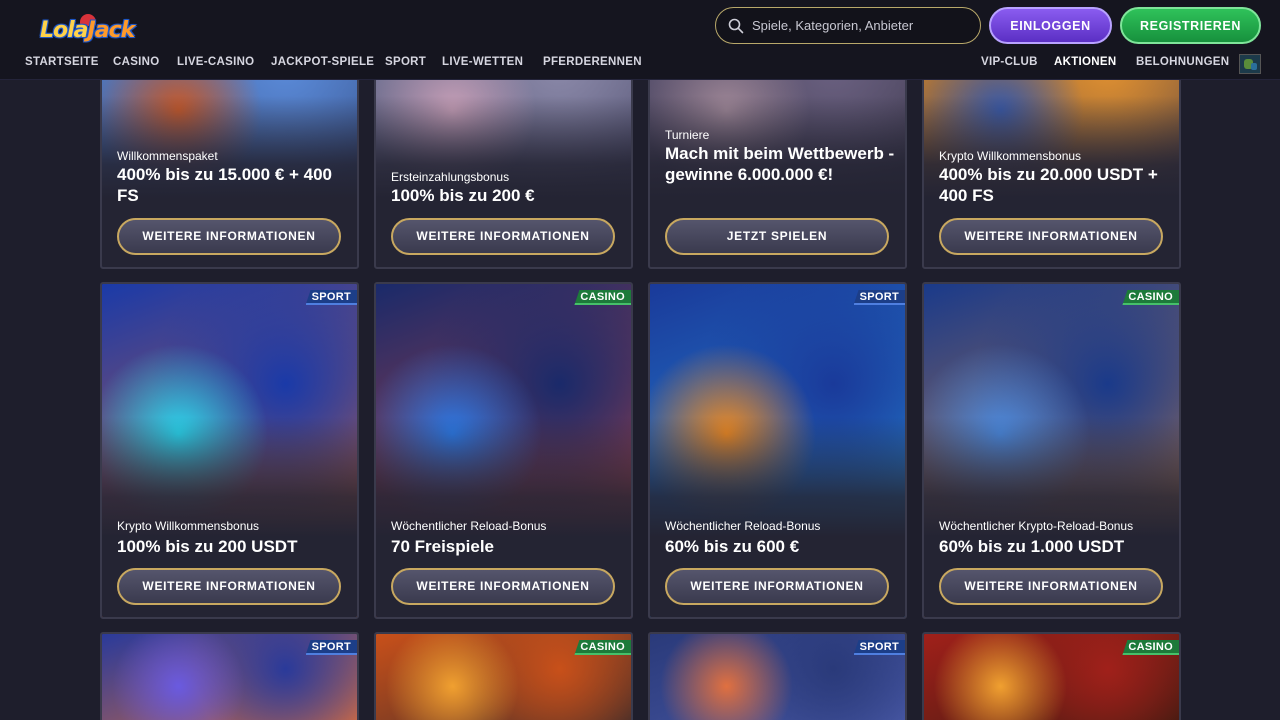 The height and width of the screenshot is (720, 1280). Describe the element at coordinates (866, 25) in the screenshot. I see `search-input` at that location.